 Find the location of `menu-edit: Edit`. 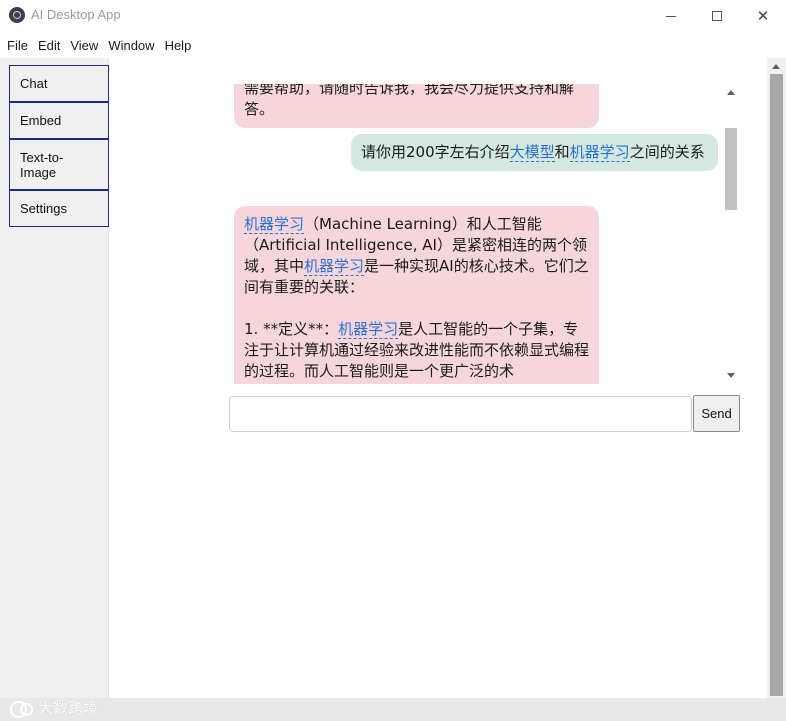

menu-edit: Edit is located at coordinates (49, 45).